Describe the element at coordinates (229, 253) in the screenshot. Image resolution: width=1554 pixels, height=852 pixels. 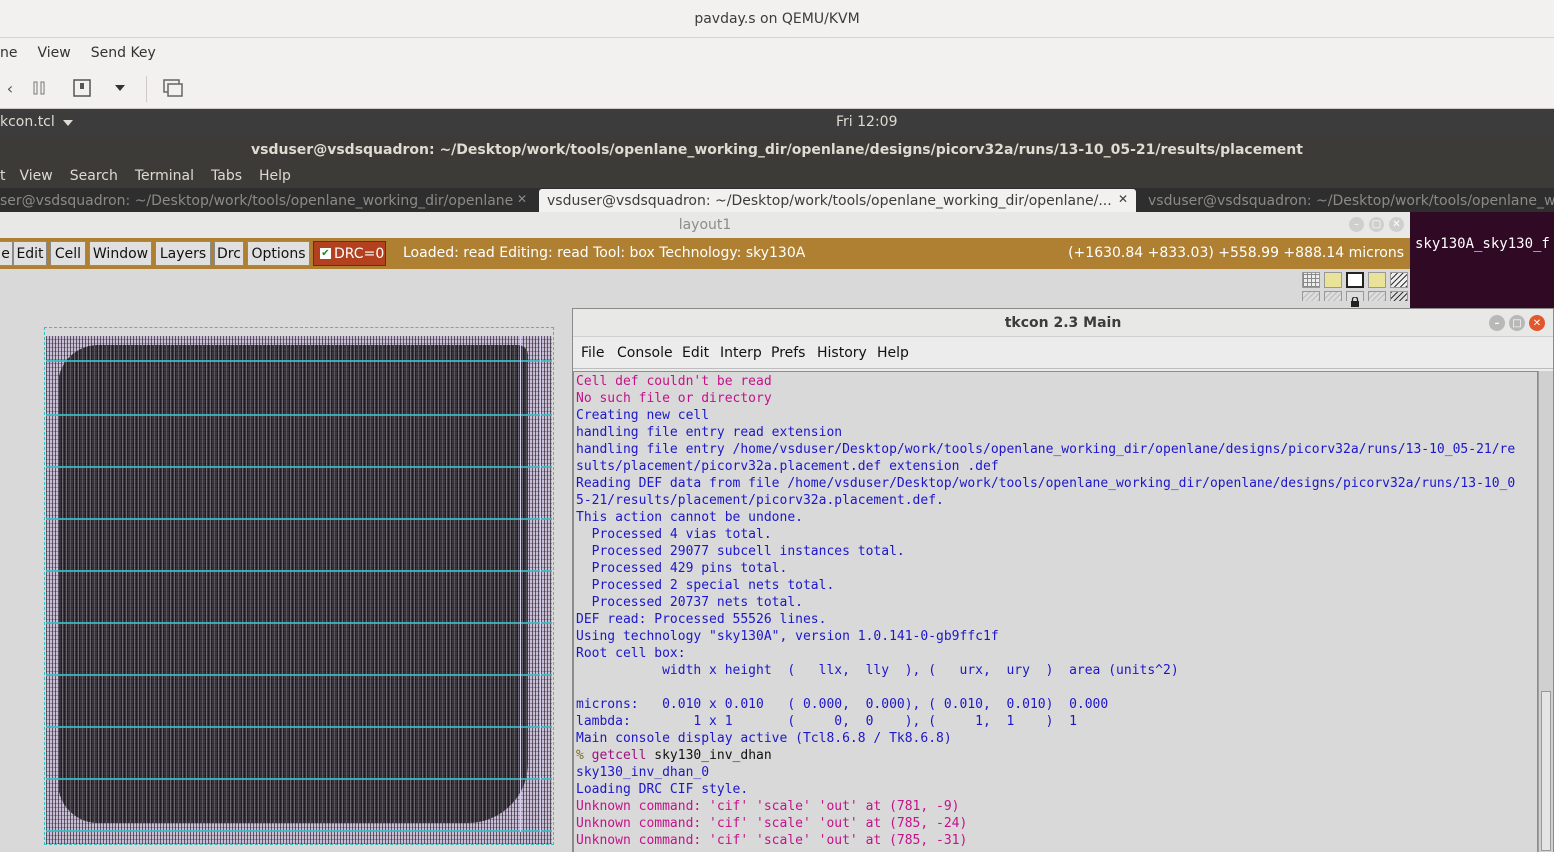
I see `layout-menu-drc: Drc` at that location.